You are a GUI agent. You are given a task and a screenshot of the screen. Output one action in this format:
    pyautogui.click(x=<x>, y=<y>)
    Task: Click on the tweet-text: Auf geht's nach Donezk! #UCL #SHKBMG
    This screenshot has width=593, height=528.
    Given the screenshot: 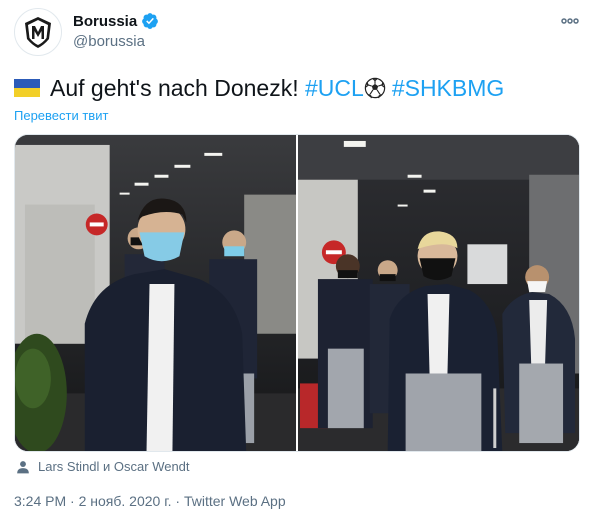 What is the action you would take?
    pyautogui.click(x=259, y=88)
    